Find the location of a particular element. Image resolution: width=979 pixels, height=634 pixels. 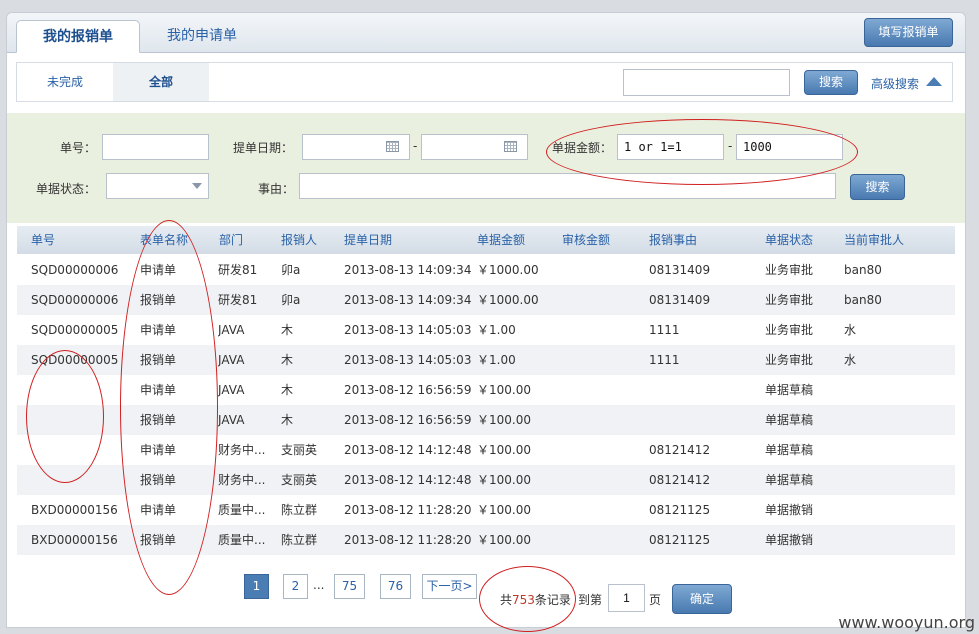

col-header: 部门 is located at coordinates (231, 240).